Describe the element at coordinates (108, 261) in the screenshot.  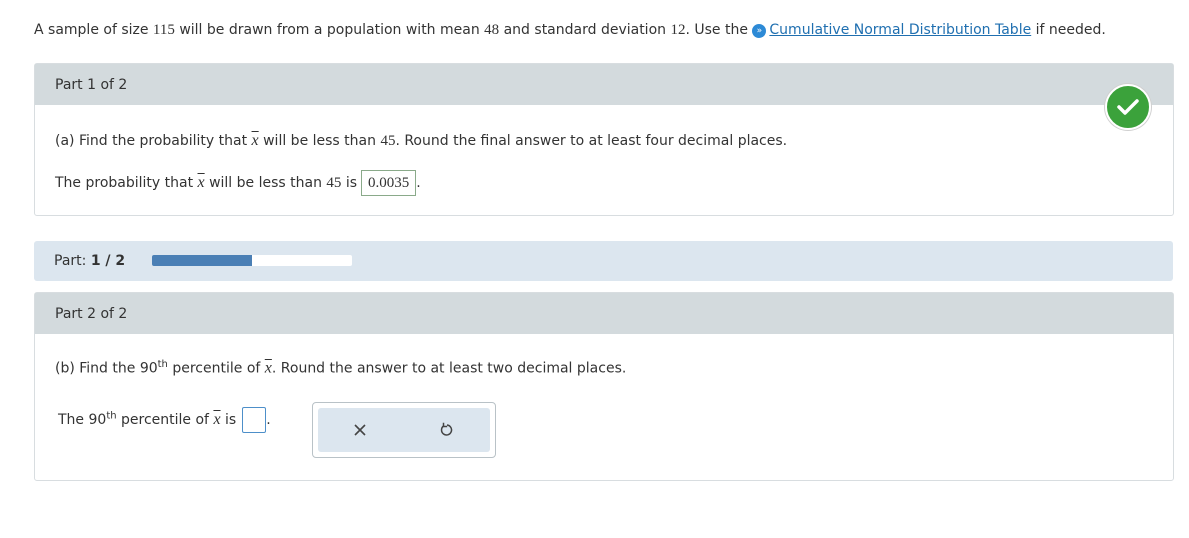
I see `progress-count: 1 / 2` at that location.